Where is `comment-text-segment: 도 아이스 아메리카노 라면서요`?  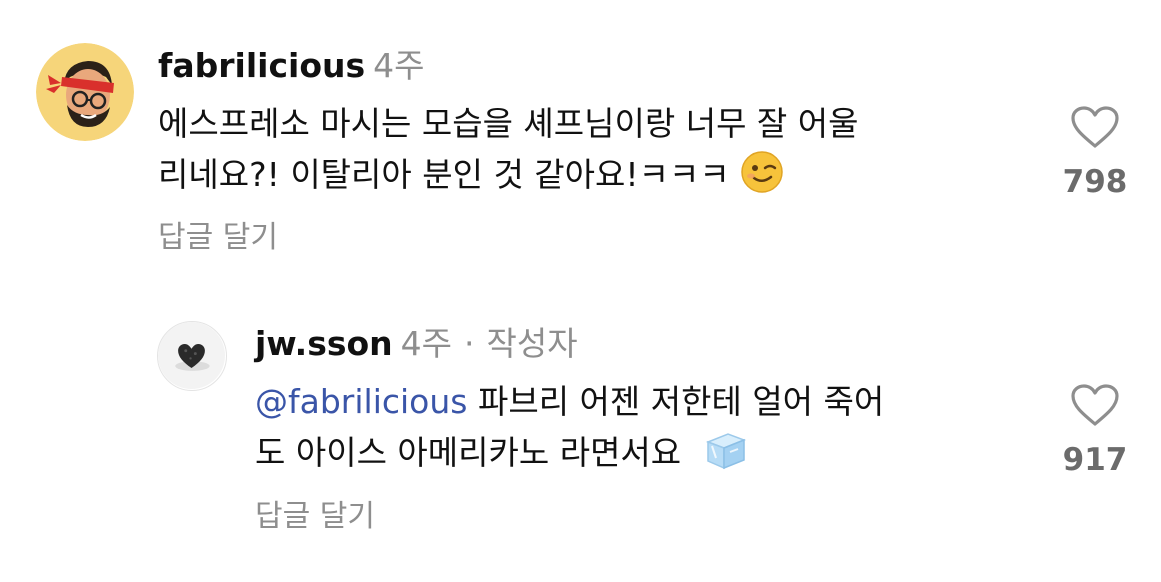
comment-text-segment: 도 아이스 아메리카노 라면서요 is located at coordinates (468, 452).